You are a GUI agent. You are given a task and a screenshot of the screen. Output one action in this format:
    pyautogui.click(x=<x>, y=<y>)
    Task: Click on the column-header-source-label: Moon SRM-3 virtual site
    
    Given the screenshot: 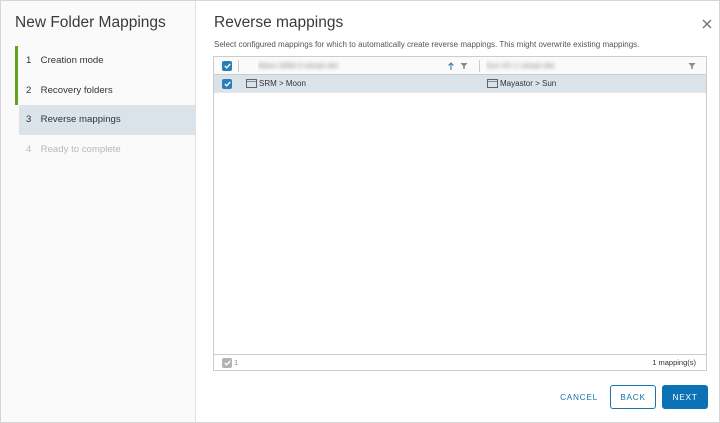 What is the action you would take?
    pyautogui.click(x=298, y=65)
    